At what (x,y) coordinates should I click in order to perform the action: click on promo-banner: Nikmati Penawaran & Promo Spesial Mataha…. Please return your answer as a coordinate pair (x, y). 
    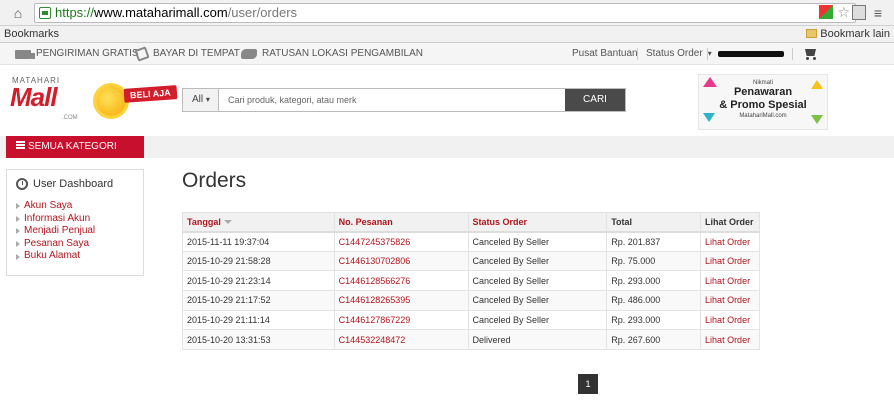
    Looking at the image, I should click on (763, 102).